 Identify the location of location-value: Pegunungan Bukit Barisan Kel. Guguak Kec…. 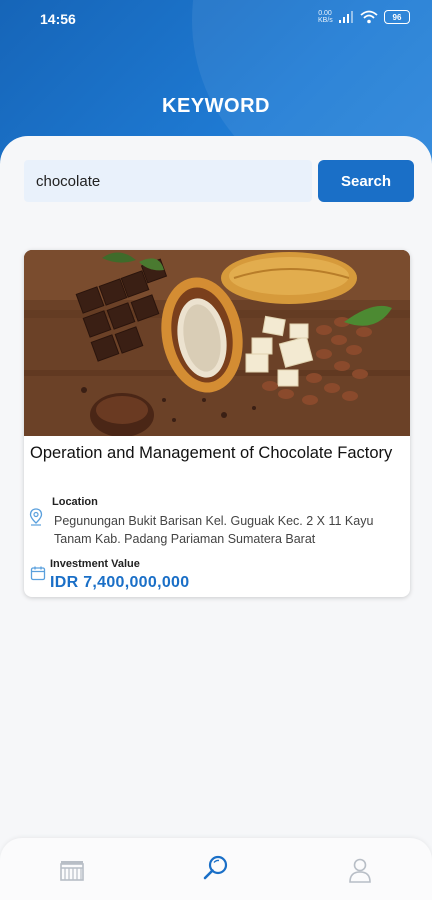
(214, 530).